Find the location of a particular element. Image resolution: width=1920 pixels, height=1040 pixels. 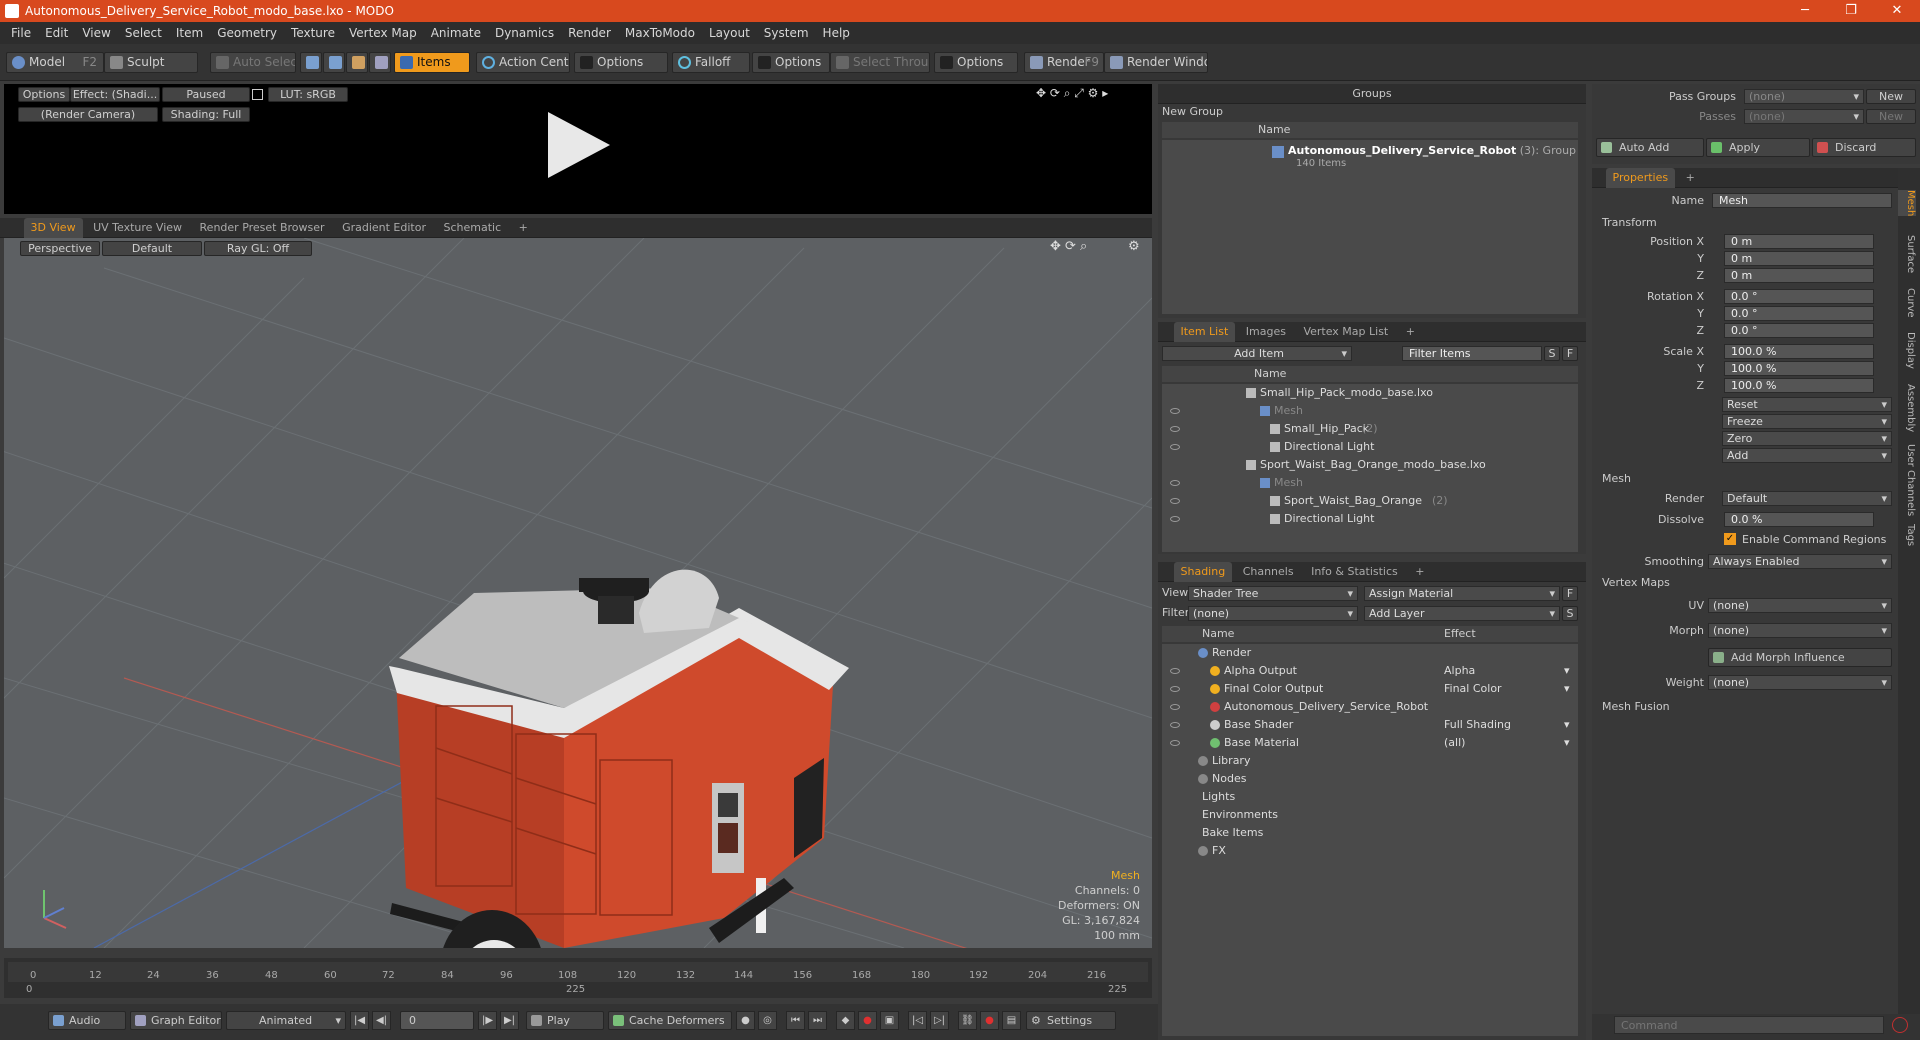

select-through-button: Select Through is located at coordinates (880, 62).